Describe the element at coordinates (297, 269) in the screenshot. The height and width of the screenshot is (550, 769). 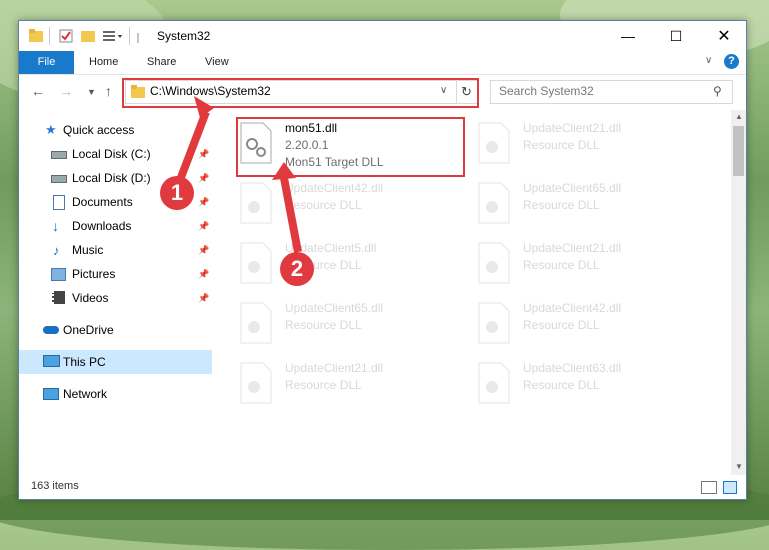
I see `callout-badge-2: 2` at that location.